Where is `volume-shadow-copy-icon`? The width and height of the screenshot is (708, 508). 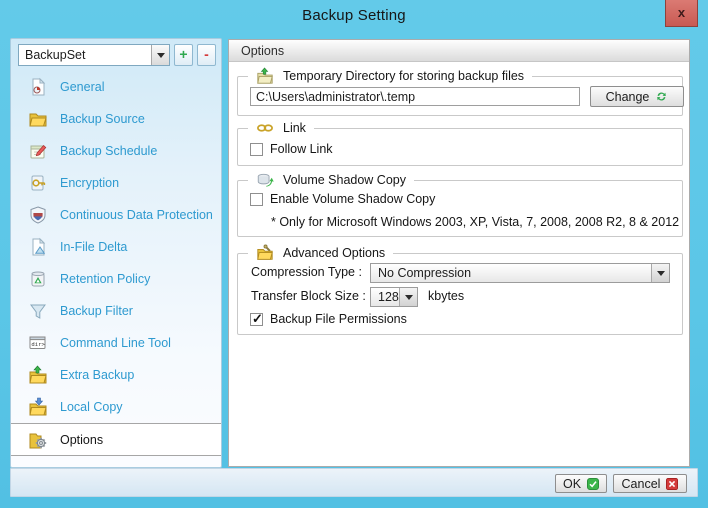 volume-shadow-copy-icon is located at coordinates (265, 180).